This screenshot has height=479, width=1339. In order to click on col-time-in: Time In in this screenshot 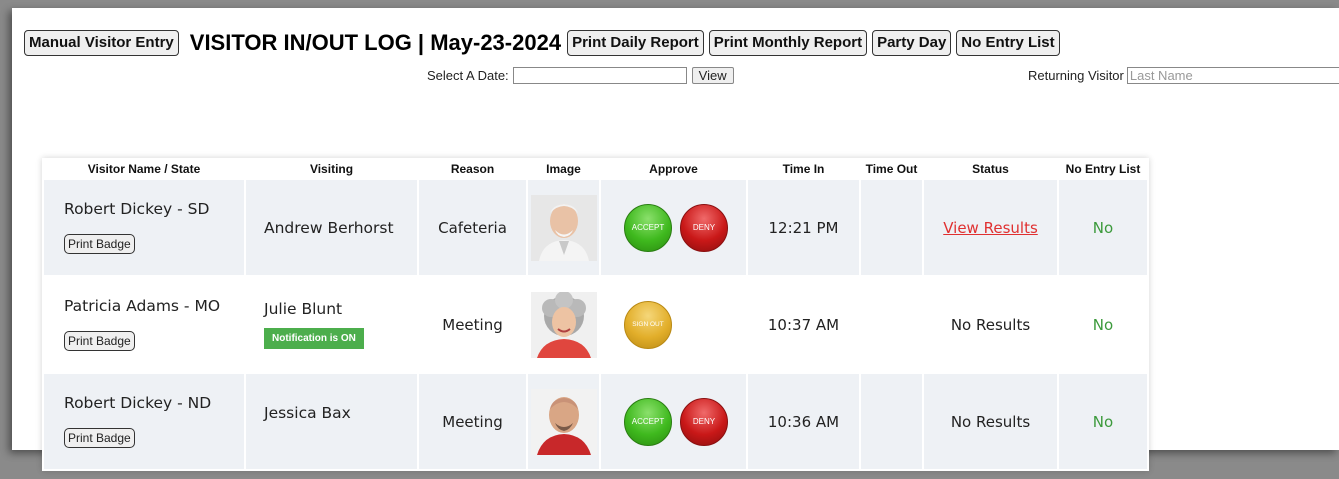, I will do `click(803, 169)`.